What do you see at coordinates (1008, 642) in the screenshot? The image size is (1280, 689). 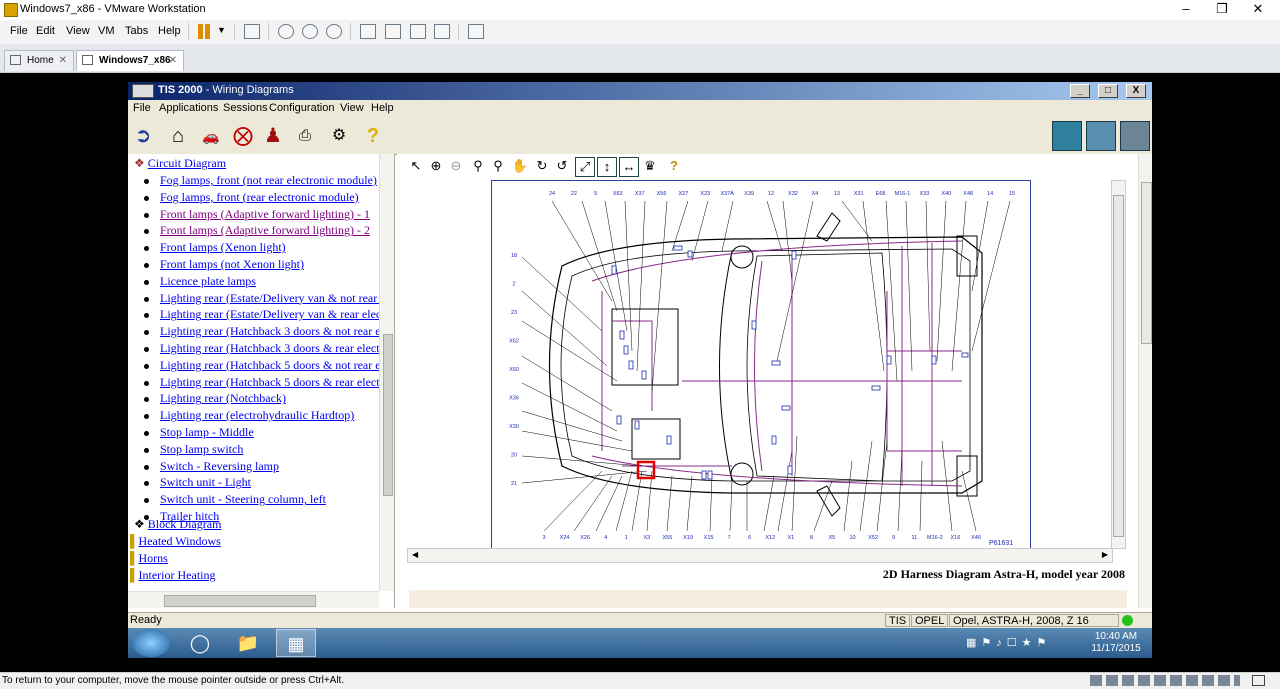 I see `system-tray-icons: ▦⚑♪☐★⚑` at bounding box center [1008, 642].